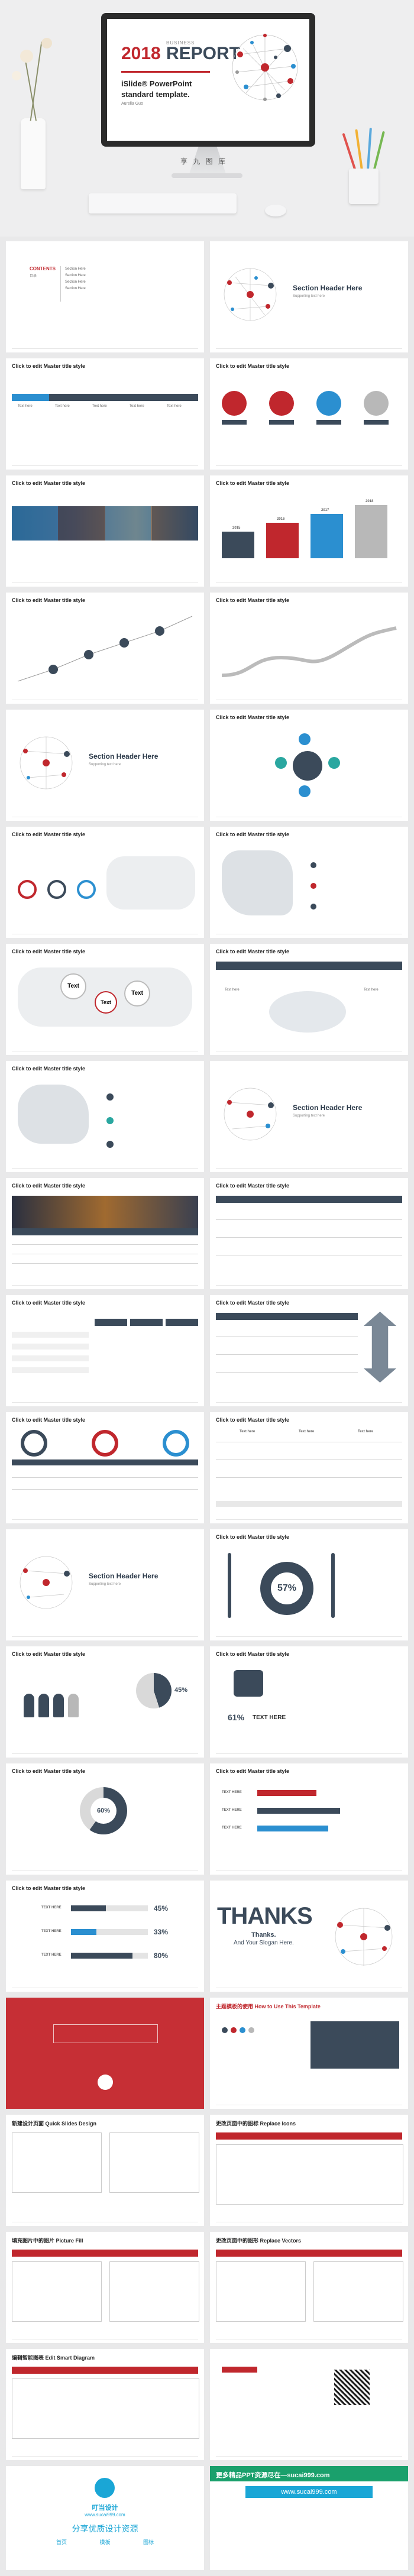 The height and width of the screenshot is (2576, 414). Describe the element at coordinates (105, 2254) in the screenshot. I see `toolbar-strip` at that location.